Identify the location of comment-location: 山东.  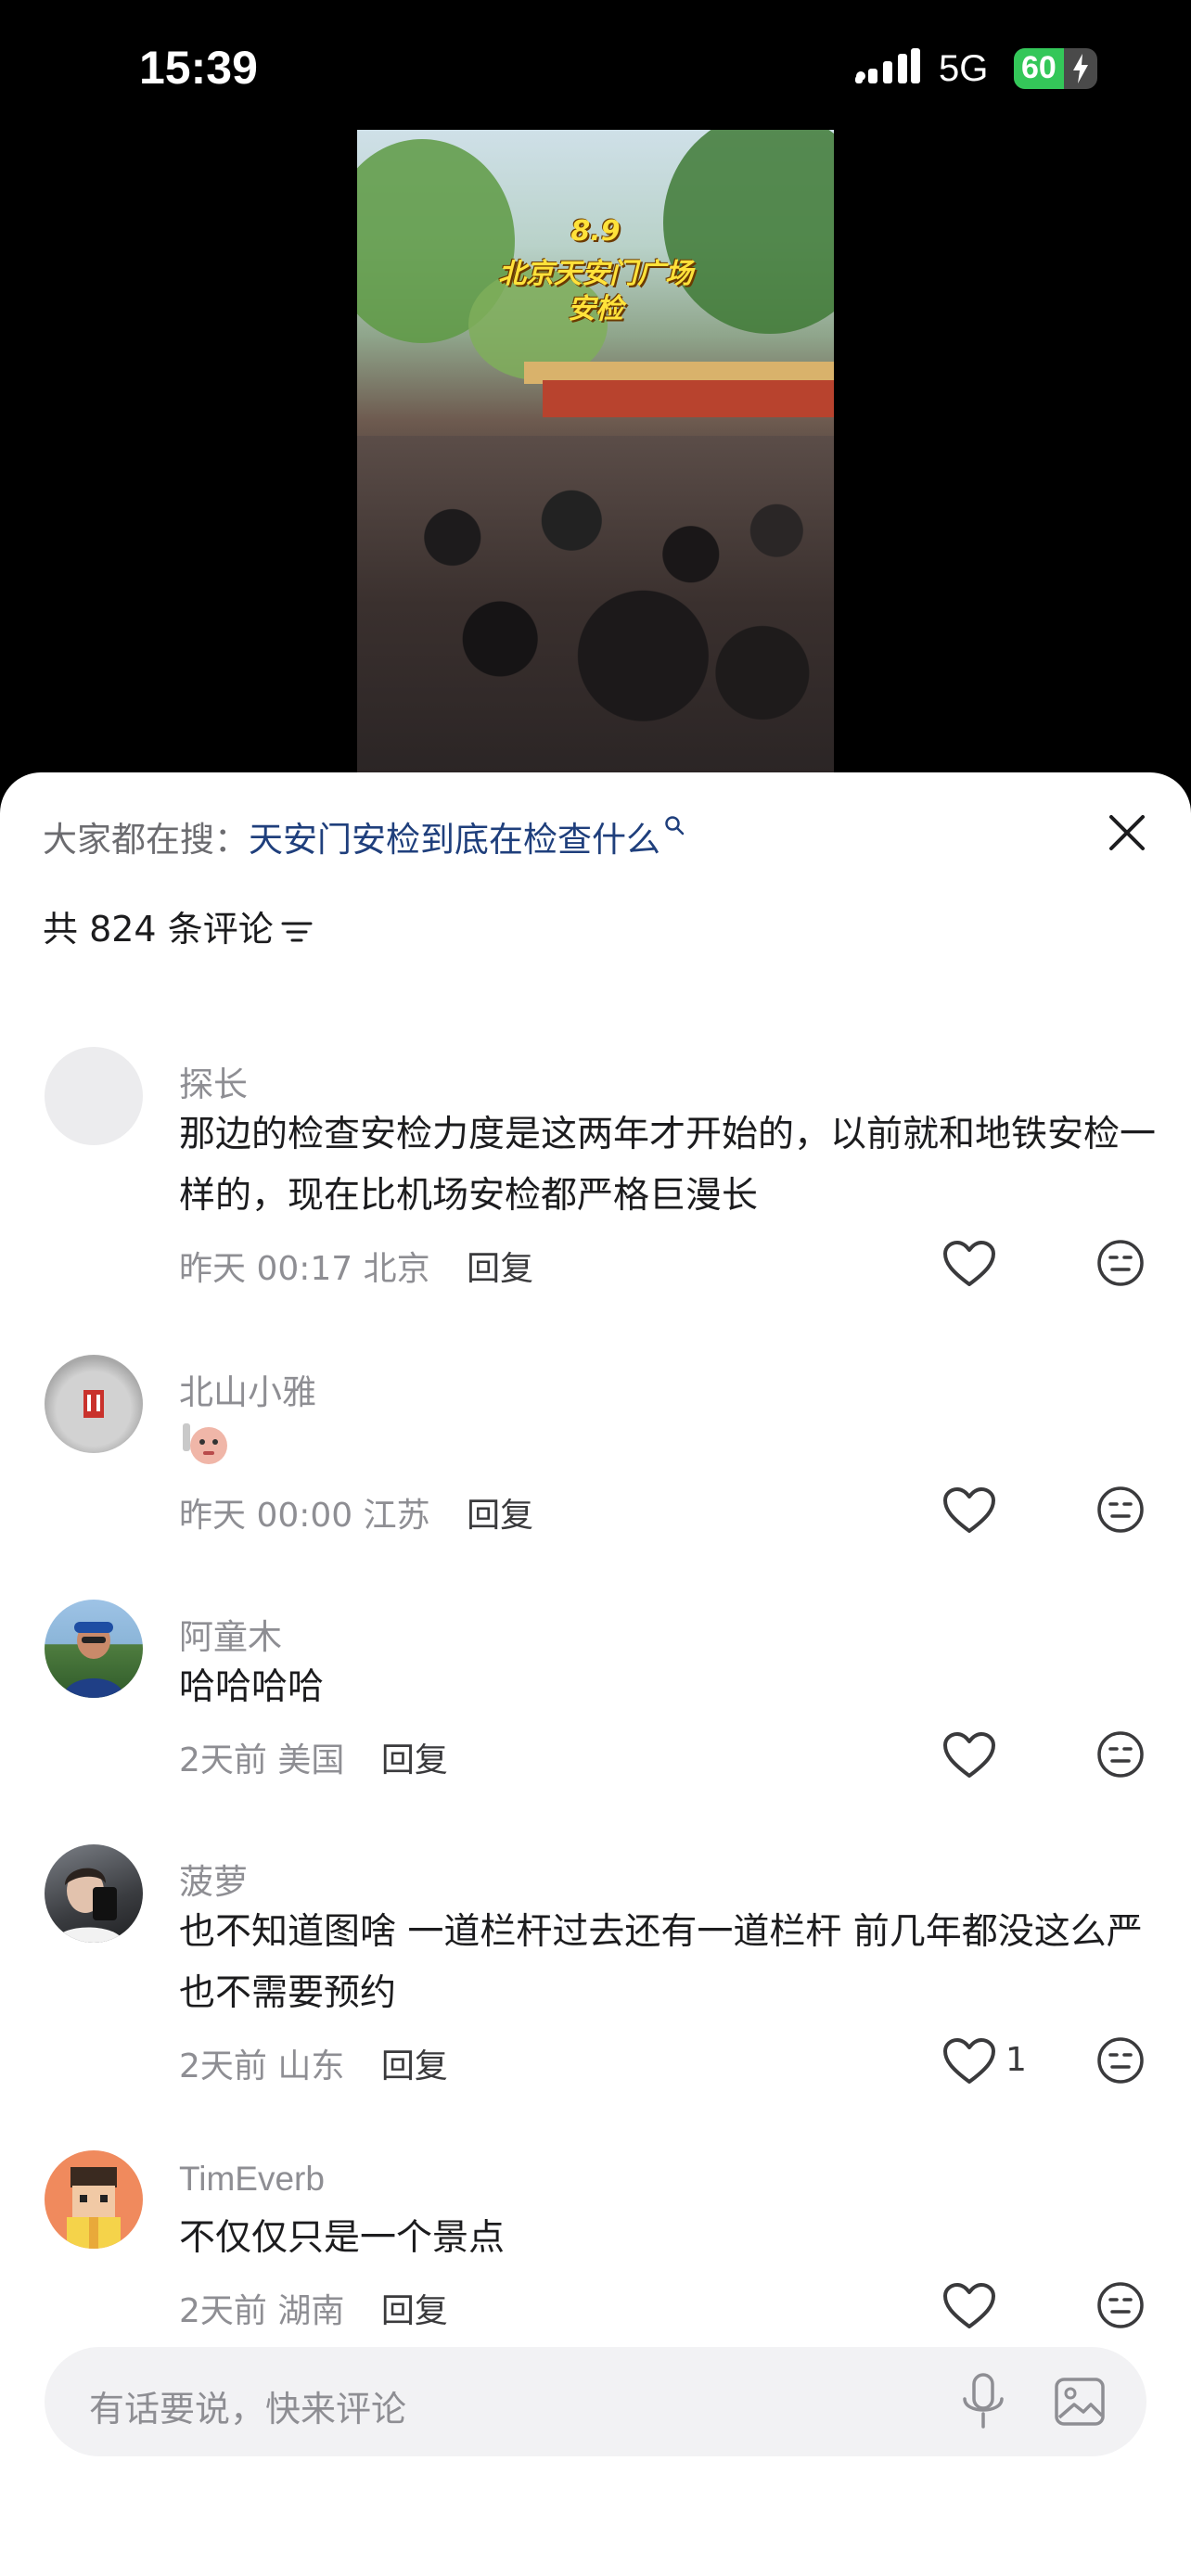
(311, 2066).